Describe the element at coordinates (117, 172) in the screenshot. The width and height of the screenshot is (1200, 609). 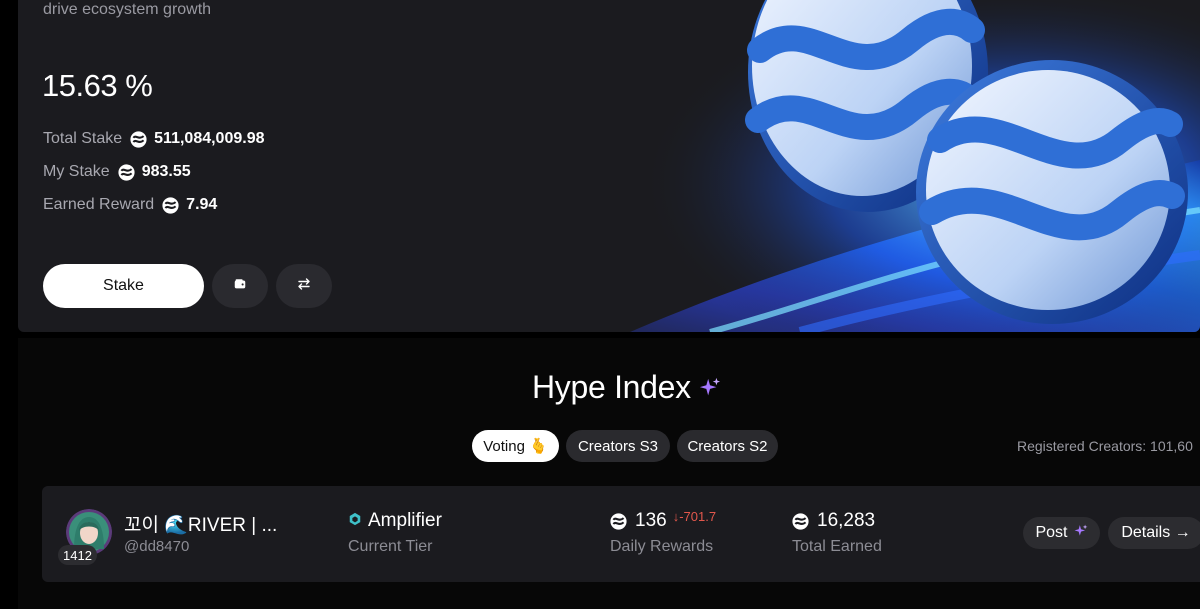
I see `my-stake-row: My Stake 983.55` at that location.